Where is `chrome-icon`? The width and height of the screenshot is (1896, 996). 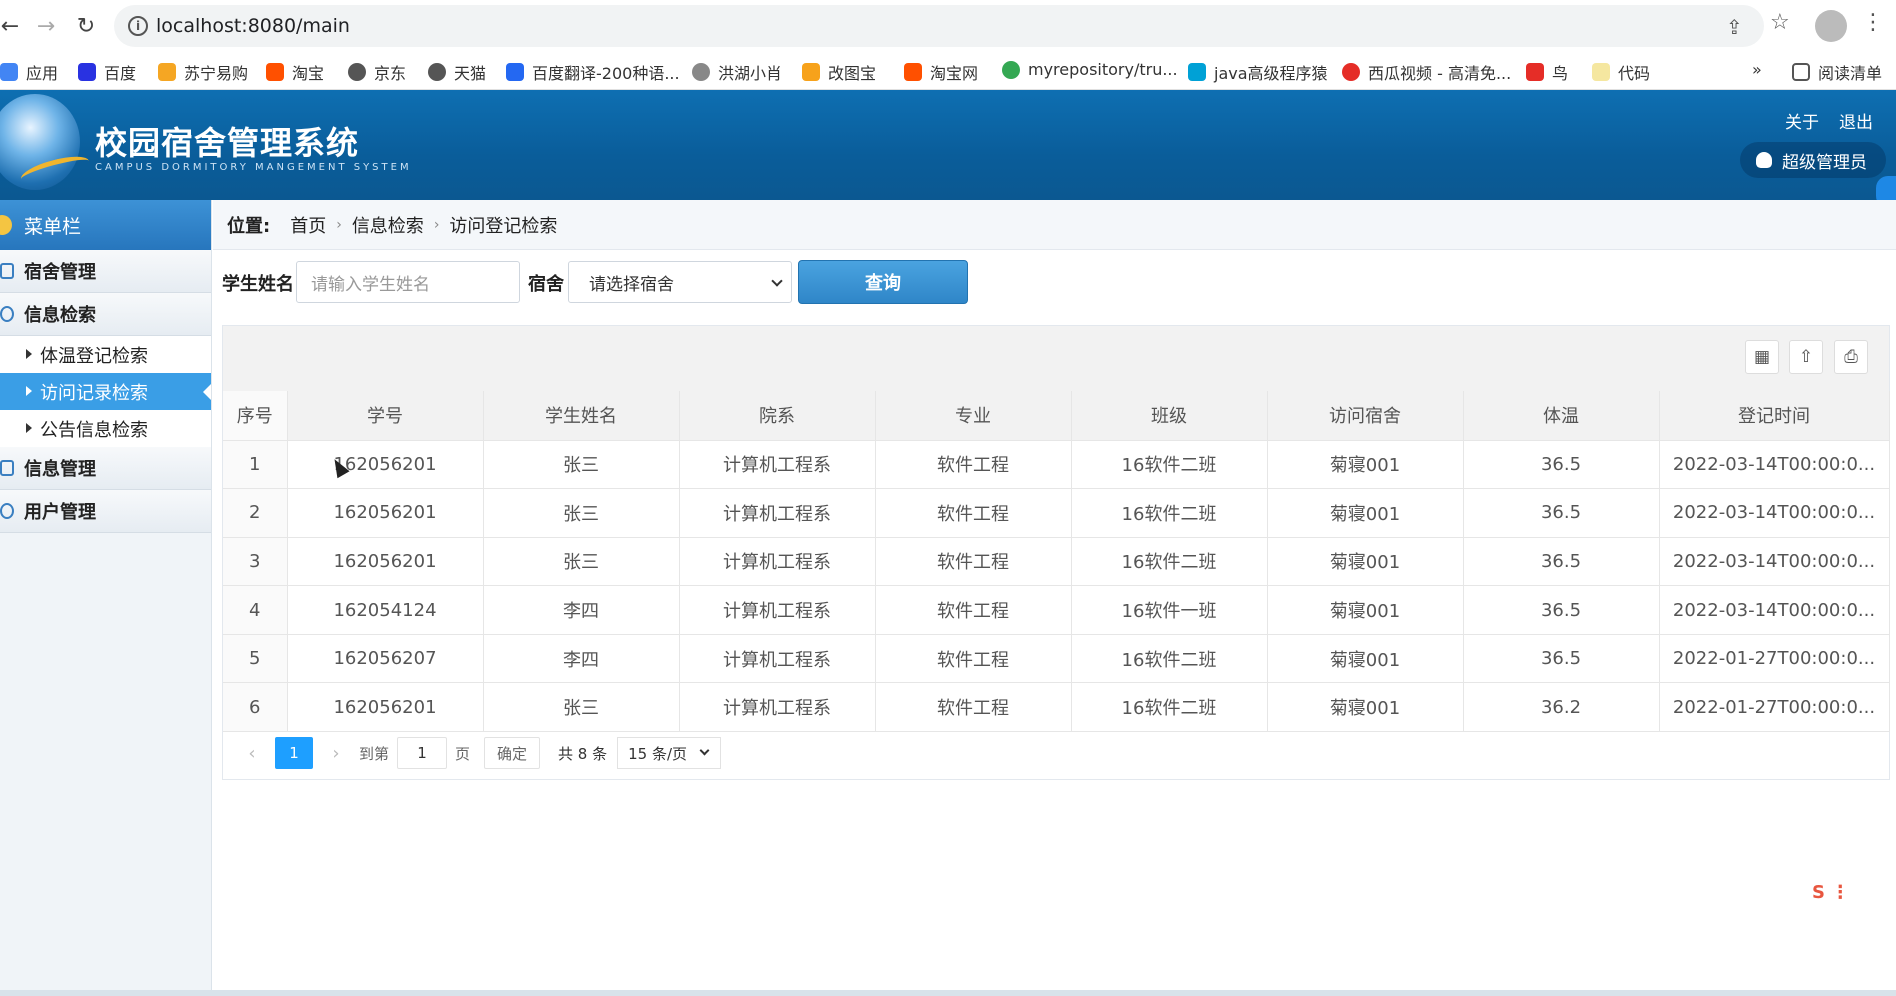 chrome-icon is located at coordinates (1011, 69).